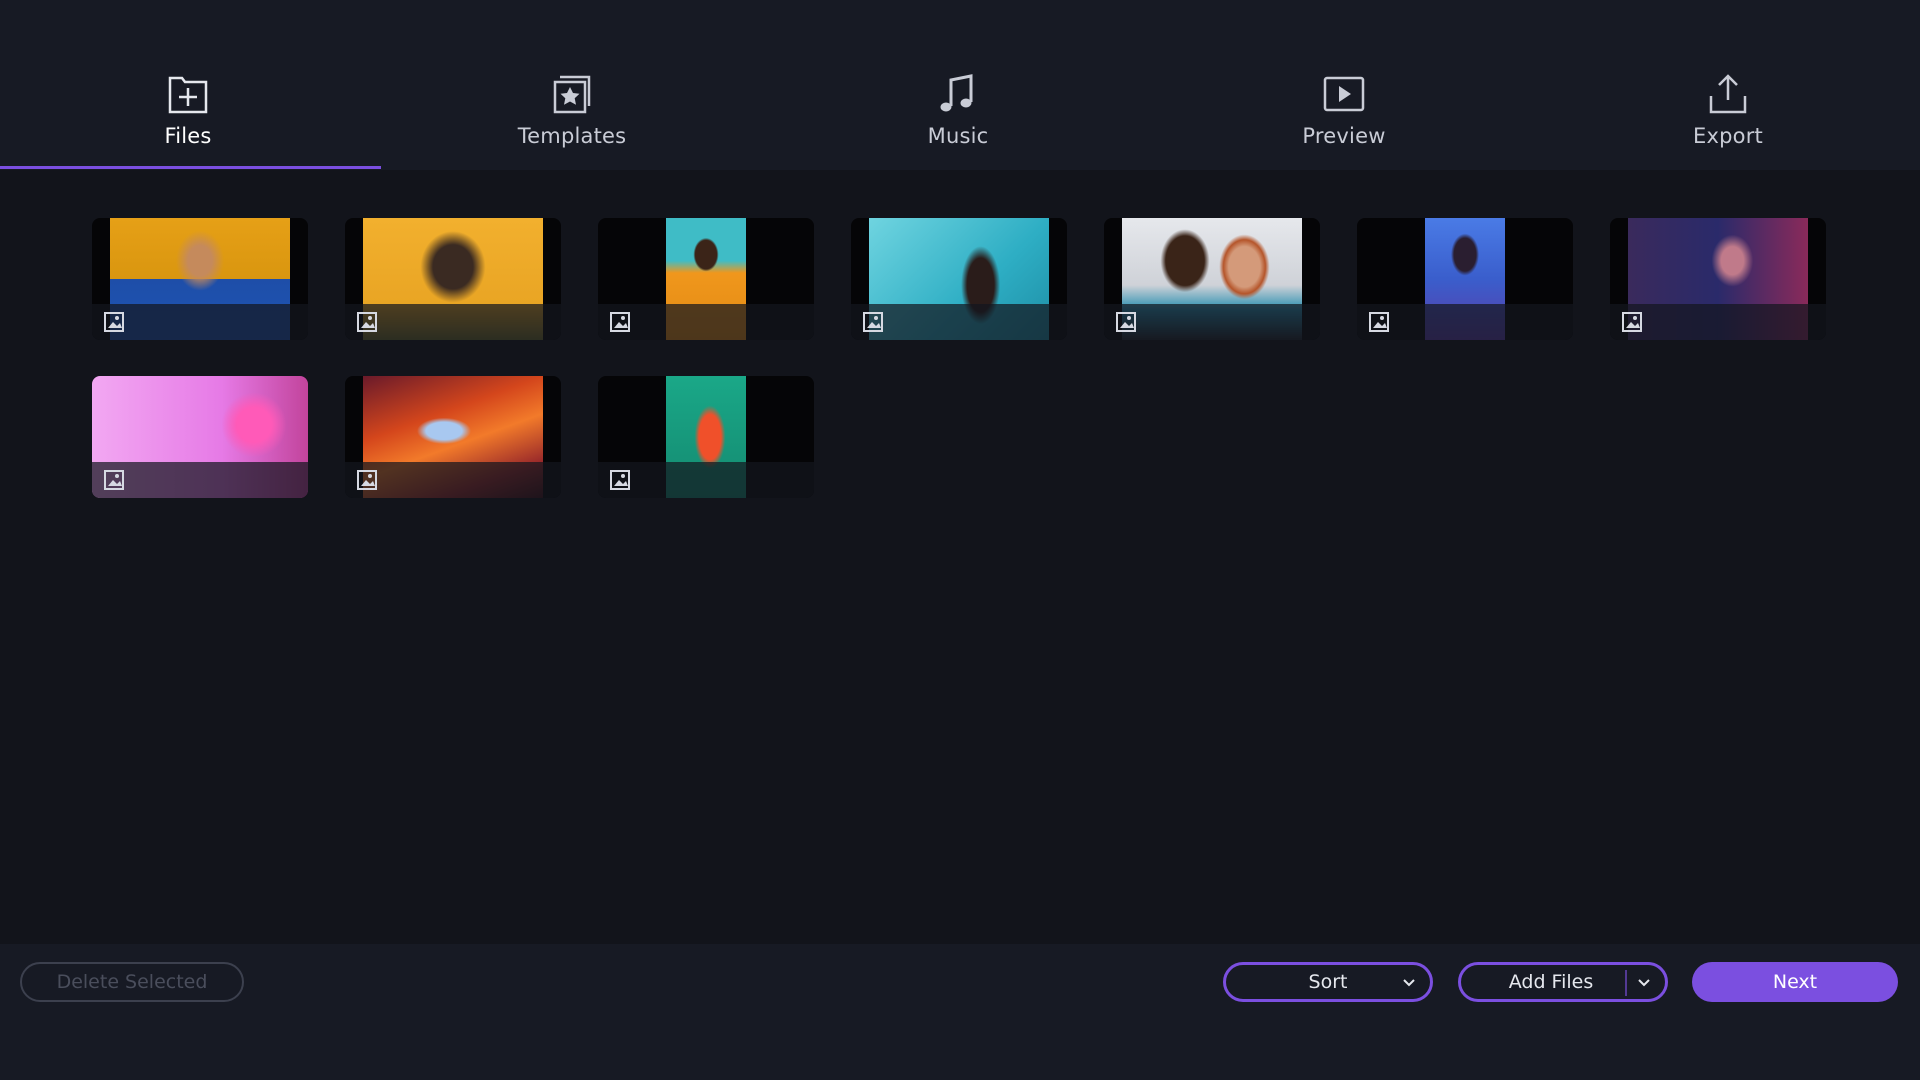 The height and width of the screenshot is (1080, 1920). What do you see at coordinates (956, 93) in the screenshot?
I see `music-note-icon` at bounding box center [956, 93].